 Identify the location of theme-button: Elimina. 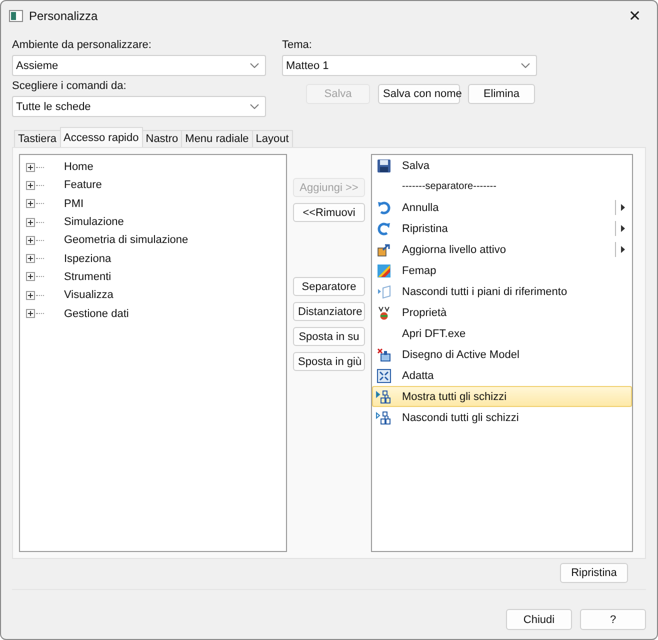
(501, 94).